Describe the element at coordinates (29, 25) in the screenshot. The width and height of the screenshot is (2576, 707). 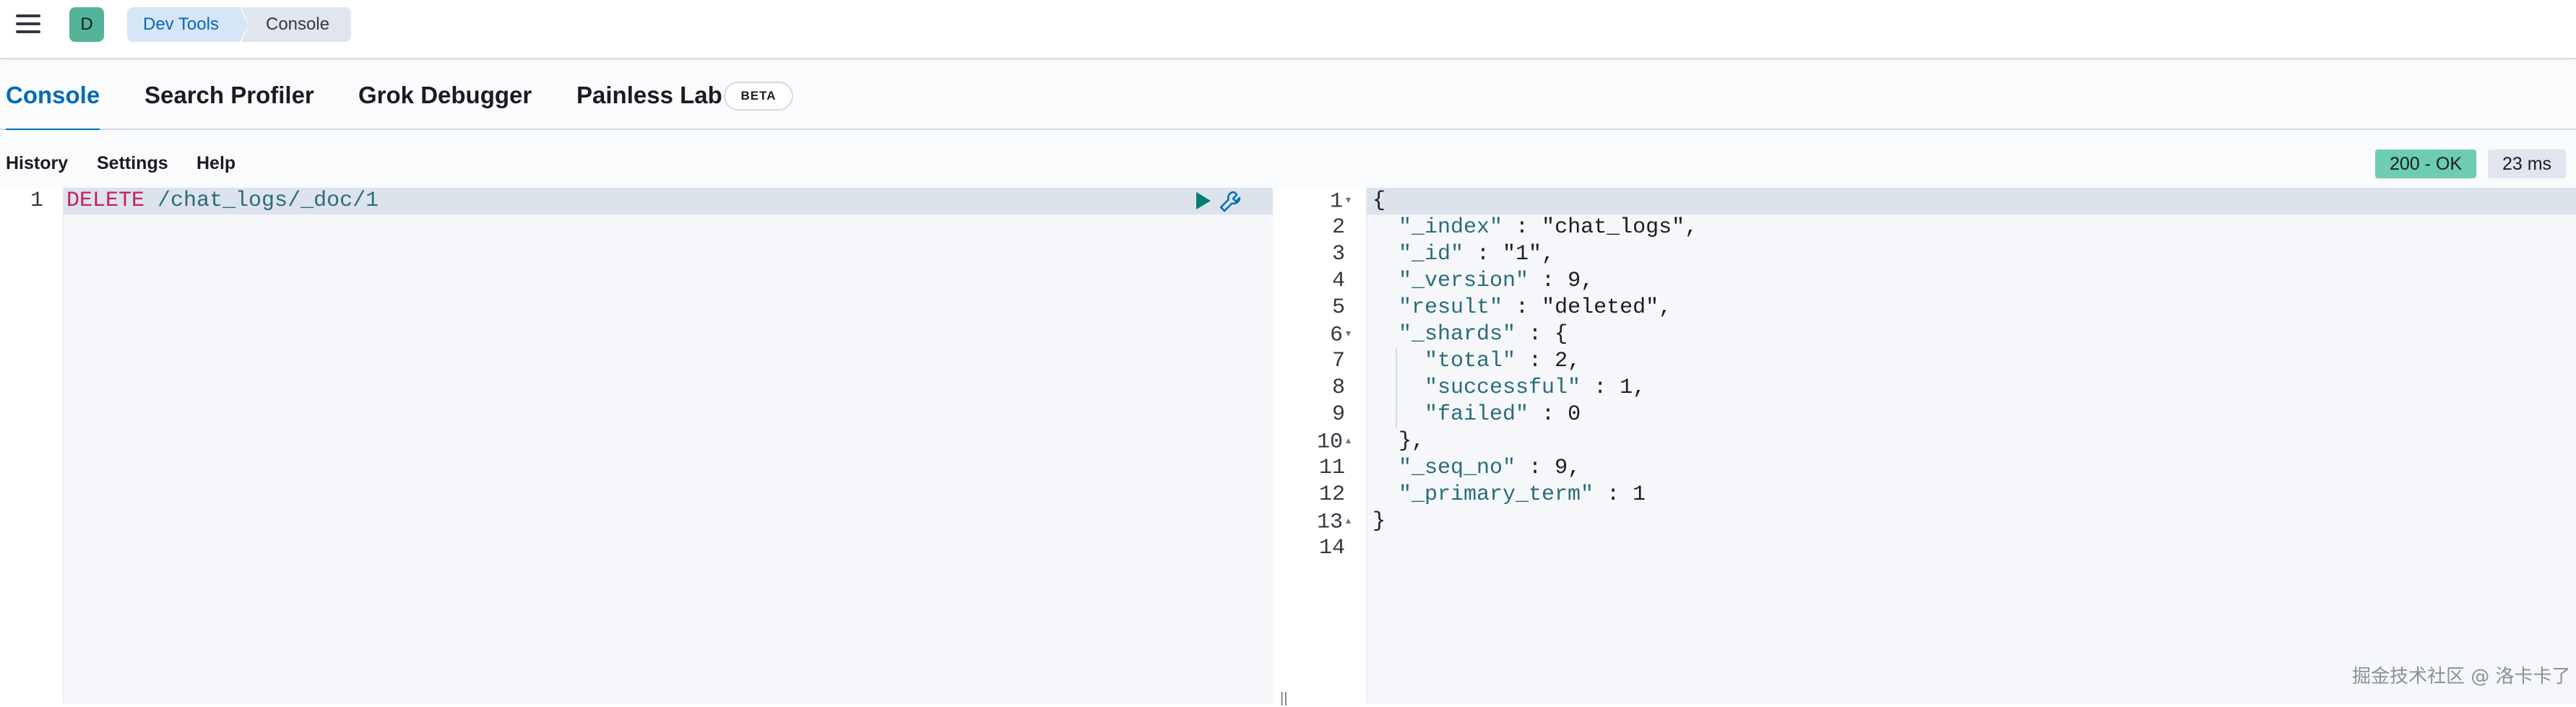
I see `menu-icon` at that location.